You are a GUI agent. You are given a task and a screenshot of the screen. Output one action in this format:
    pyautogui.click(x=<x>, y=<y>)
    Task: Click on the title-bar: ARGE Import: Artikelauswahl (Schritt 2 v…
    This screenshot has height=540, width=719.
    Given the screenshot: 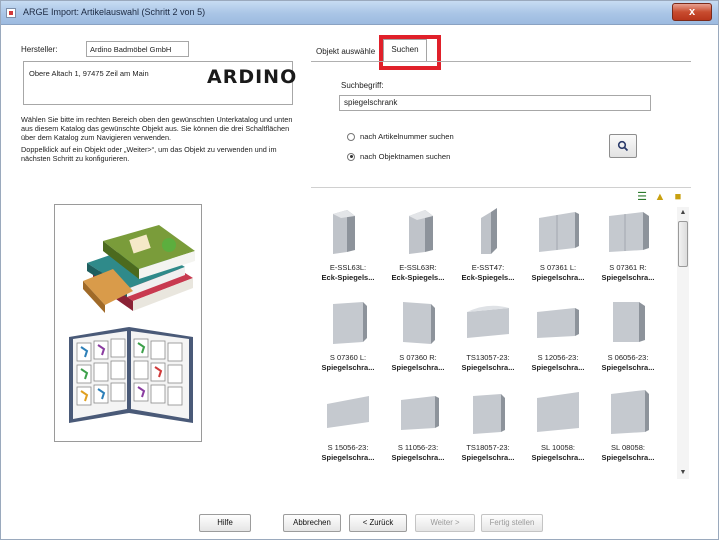 What is the action you would take?
    pyautogui.click(x=359, y=13)
    